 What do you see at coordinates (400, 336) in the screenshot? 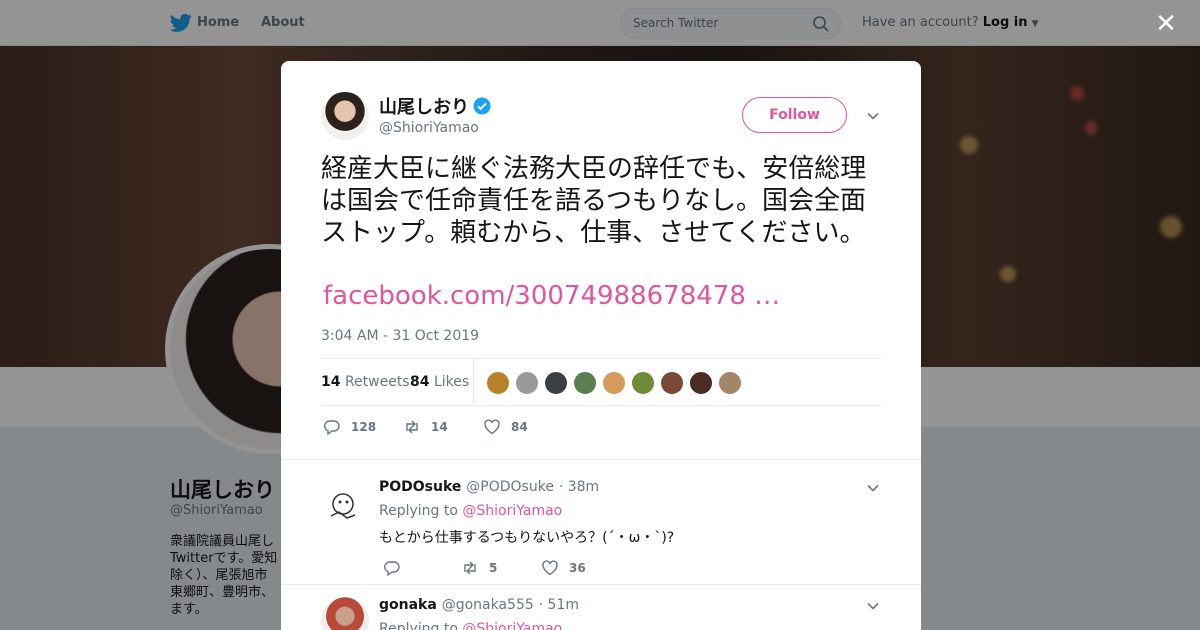
I see `tweet-timestamp: 3:04 AM - 31 Oct 2019` at bounding box center [400, 336].